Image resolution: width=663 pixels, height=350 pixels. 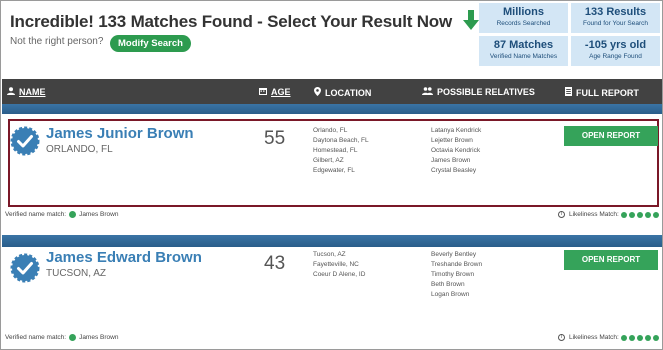 What do you see at coordinates (328, 160) in the screenshot?
I see `location-item: Gilbert, AZ` at bounding box center [328, 160].